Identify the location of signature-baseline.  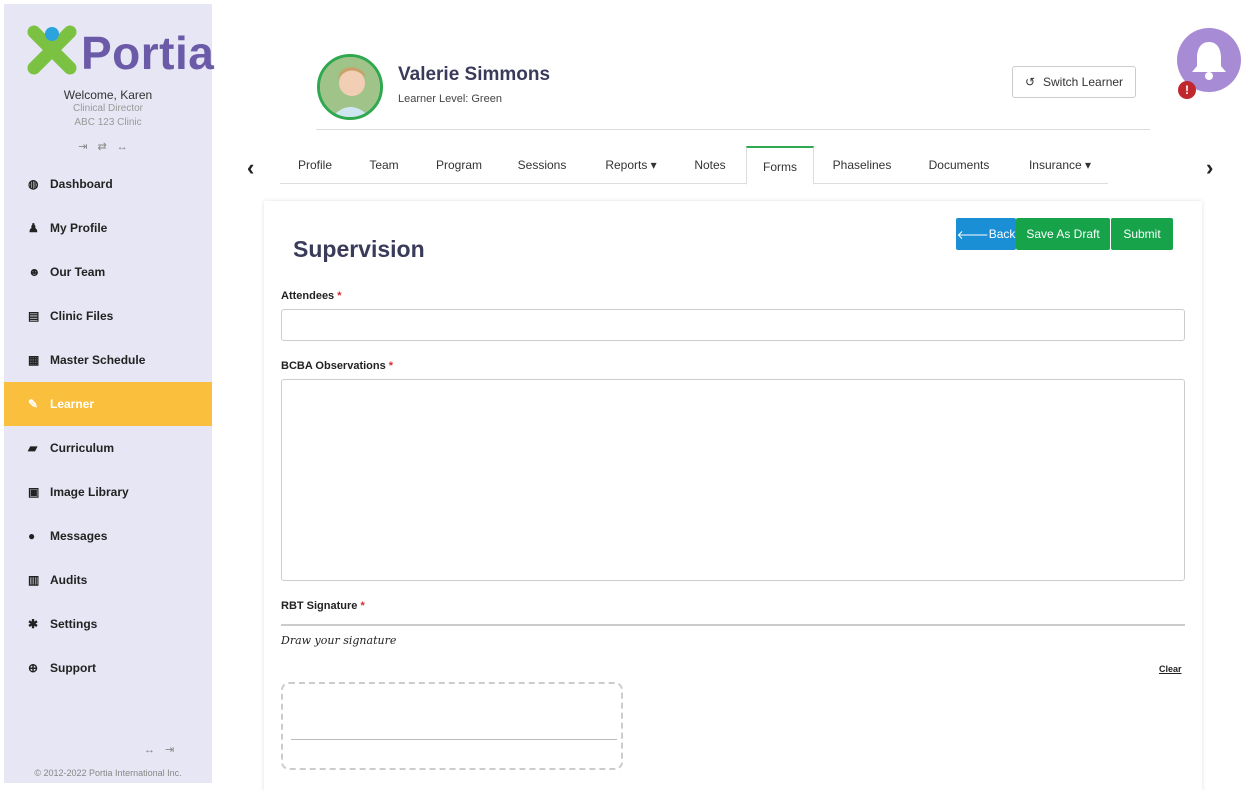
(454, 739).